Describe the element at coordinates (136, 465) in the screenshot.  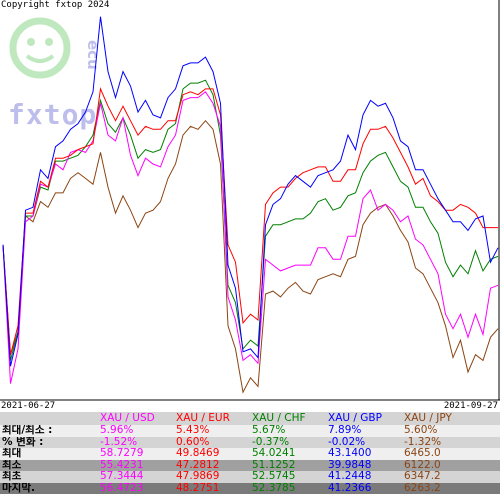
I see `stat-value: 55.4231` at that location.